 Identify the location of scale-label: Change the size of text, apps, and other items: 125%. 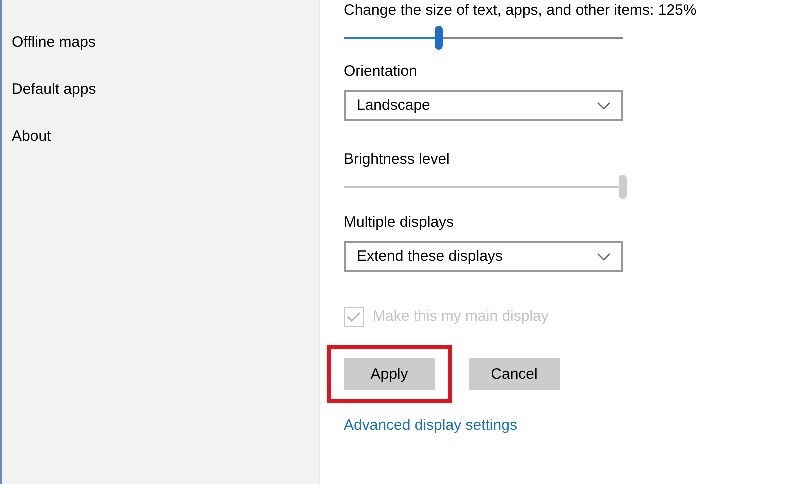
(520, 11).